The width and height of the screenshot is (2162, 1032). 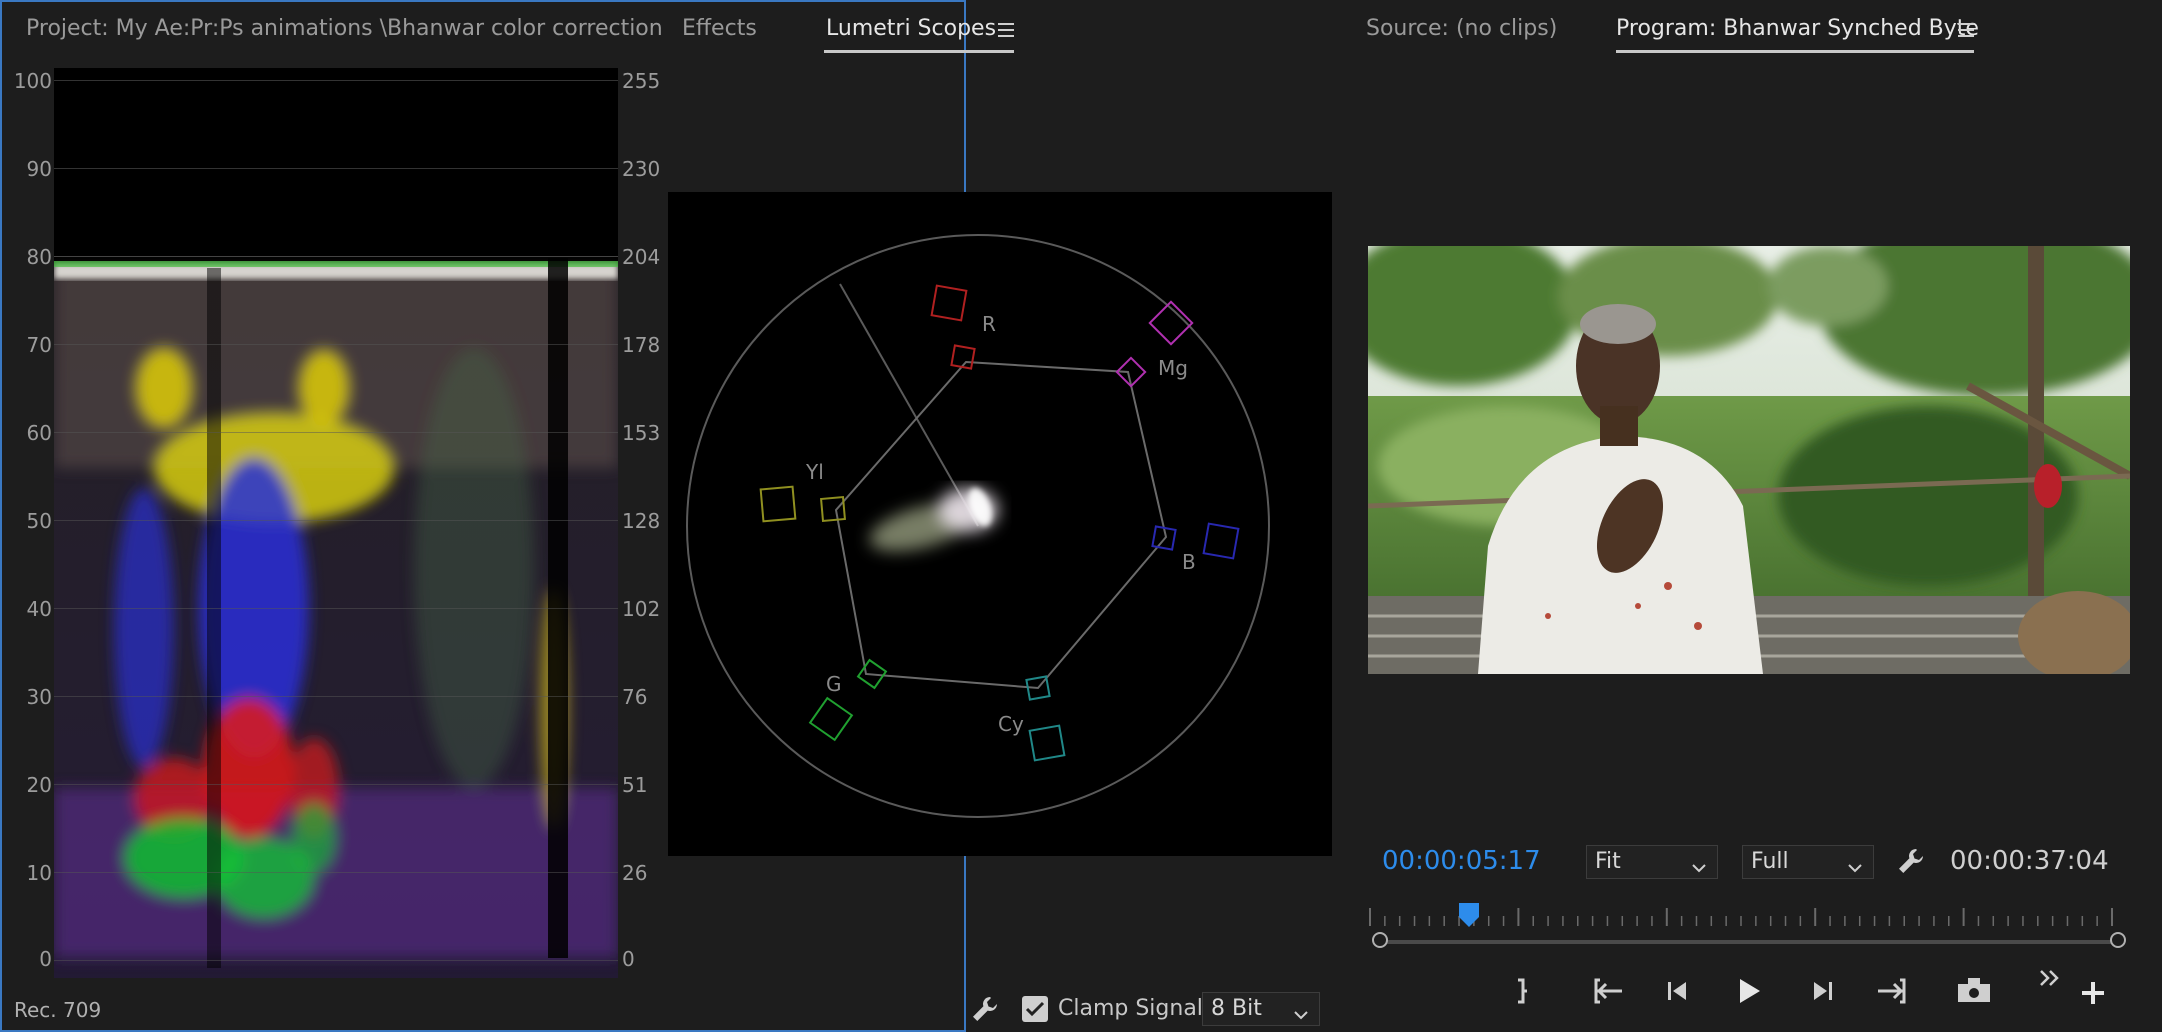 What do you see at coordinates (1130, 1008) in the screenshot?
I see `clamp-signal-label: Clamp Signal` at bounding box center [1130, 1008].